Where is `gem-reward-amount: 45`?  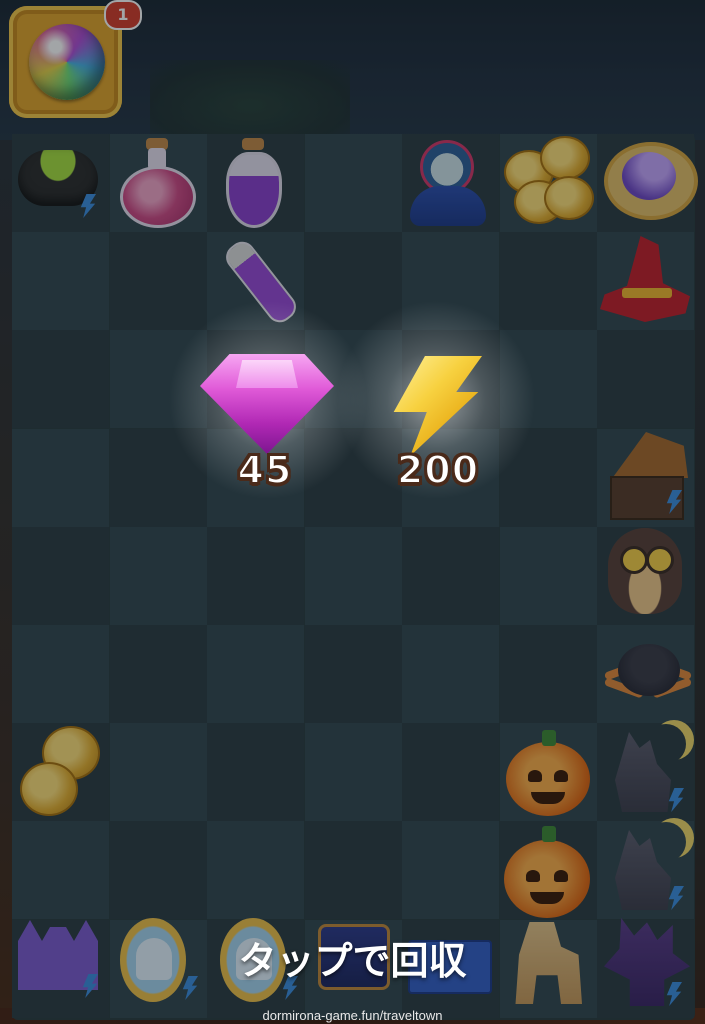
gem-reward-amount: 45 is located at coordinates (265, 470).